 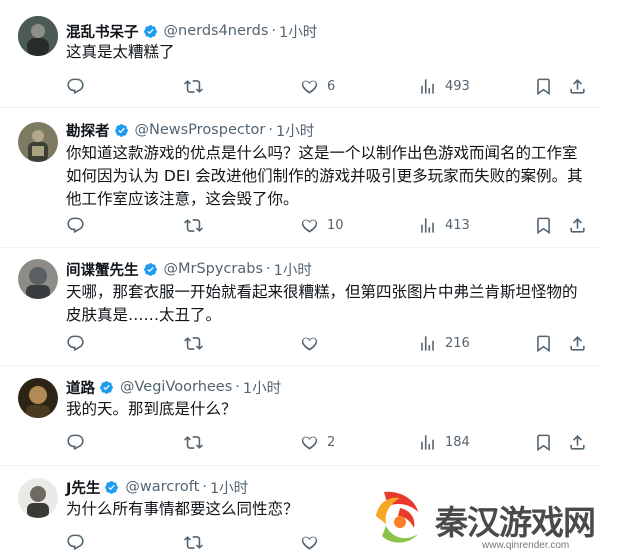 I want to click on user-handle: @warcroft, so click(x=162, y=487).